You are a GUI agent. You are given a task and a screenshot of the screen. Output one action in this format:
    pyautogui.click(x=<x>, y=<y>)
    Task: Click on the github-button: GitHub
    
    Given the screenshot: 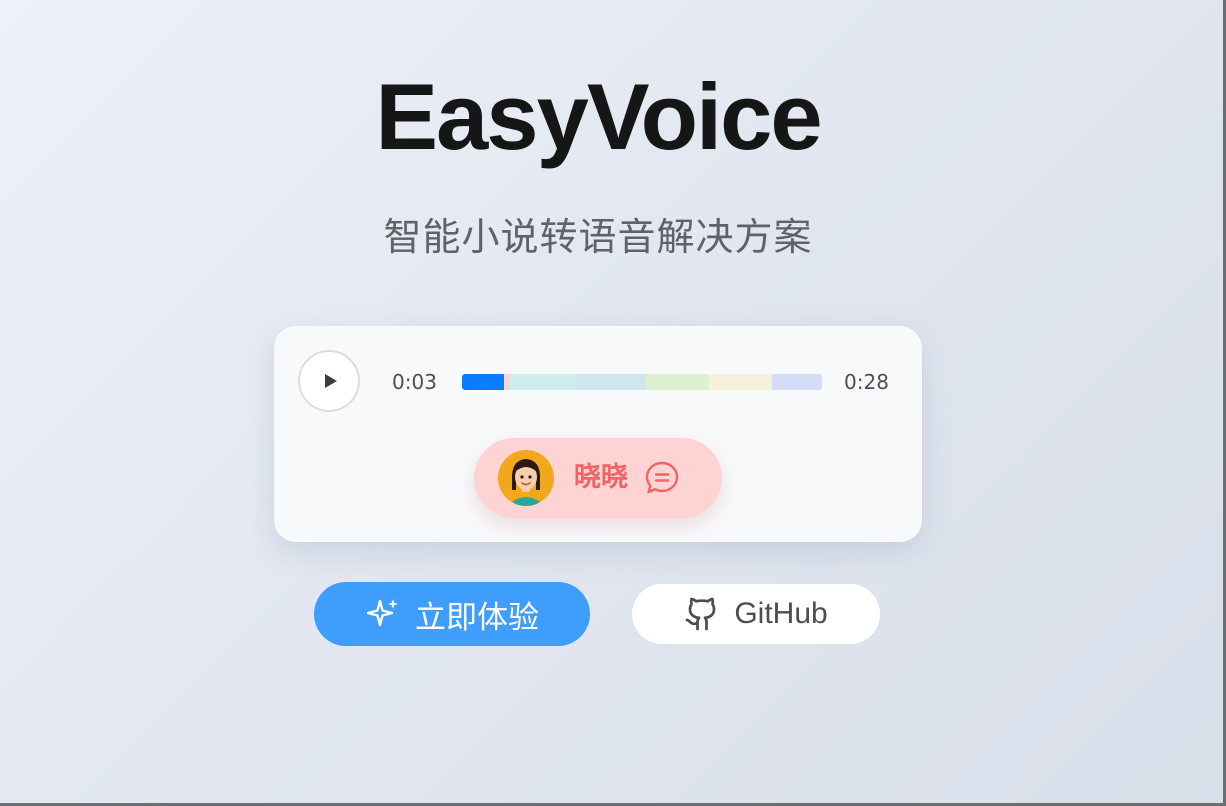 What is the action you would take?
    pyautogui.click(x=756, y=614)
    